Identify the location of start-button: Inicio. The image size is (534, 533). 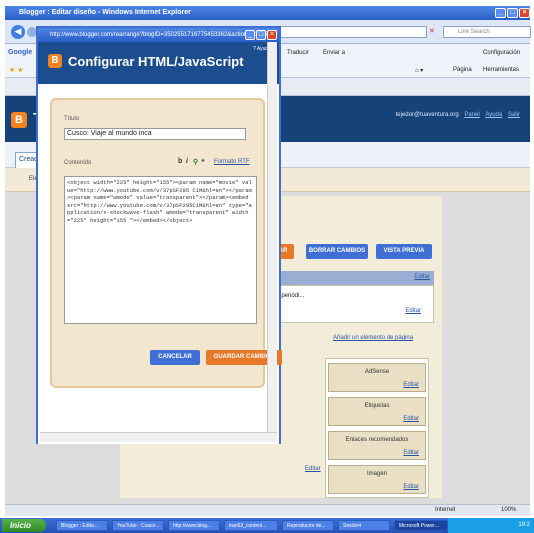
(24, 525).